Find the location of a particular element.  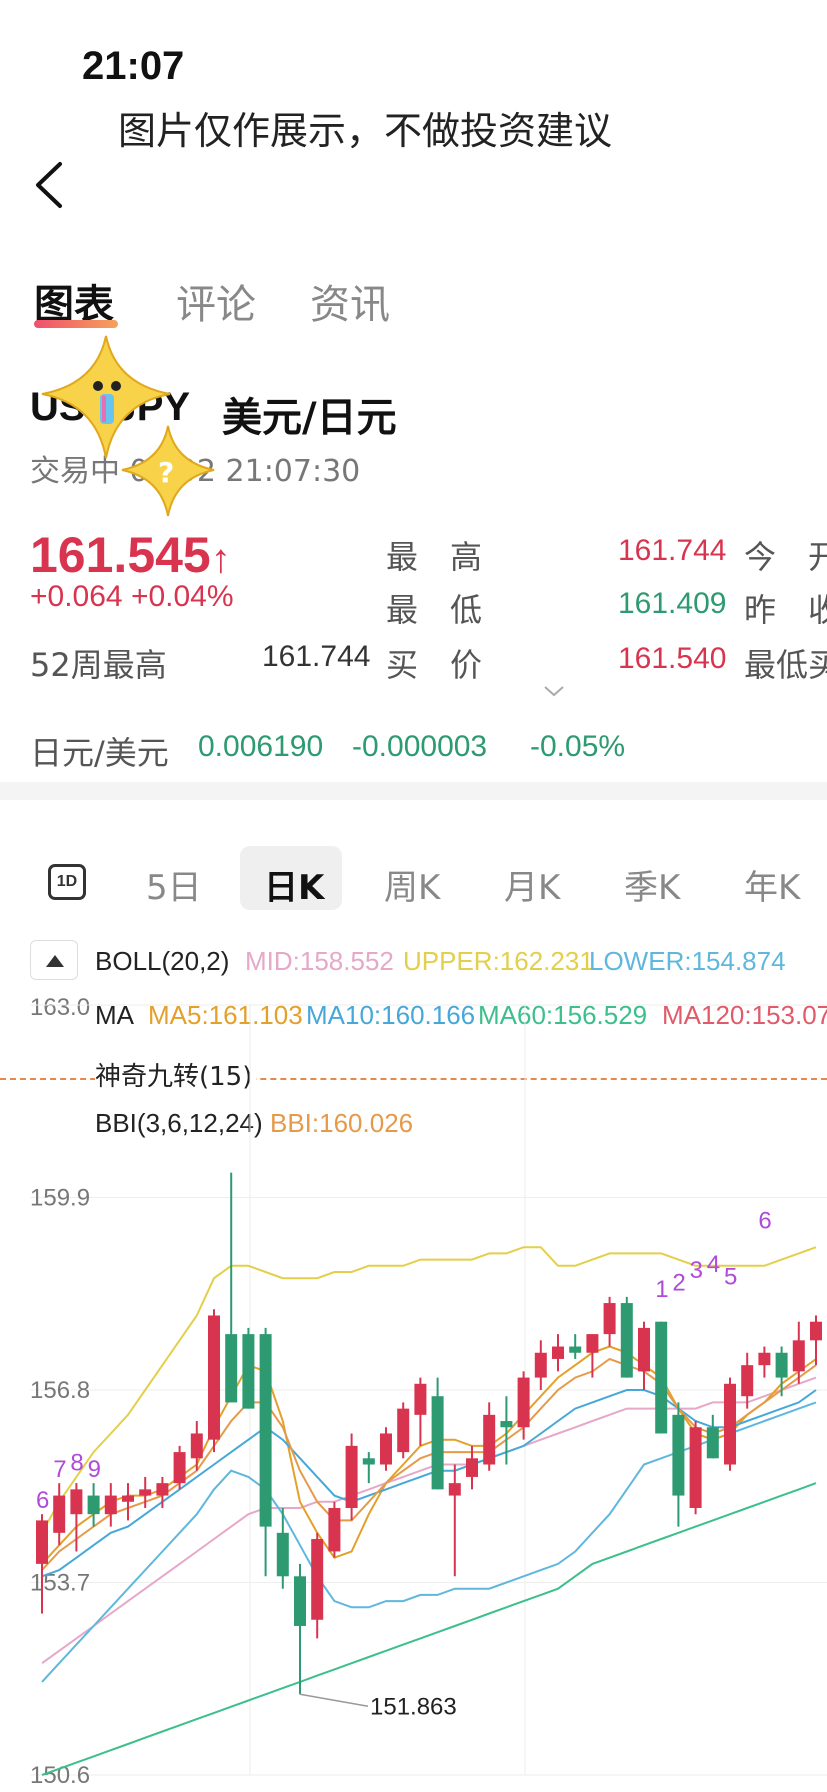

period-tab-quarter: 季K is located at coordinates (652, 884).